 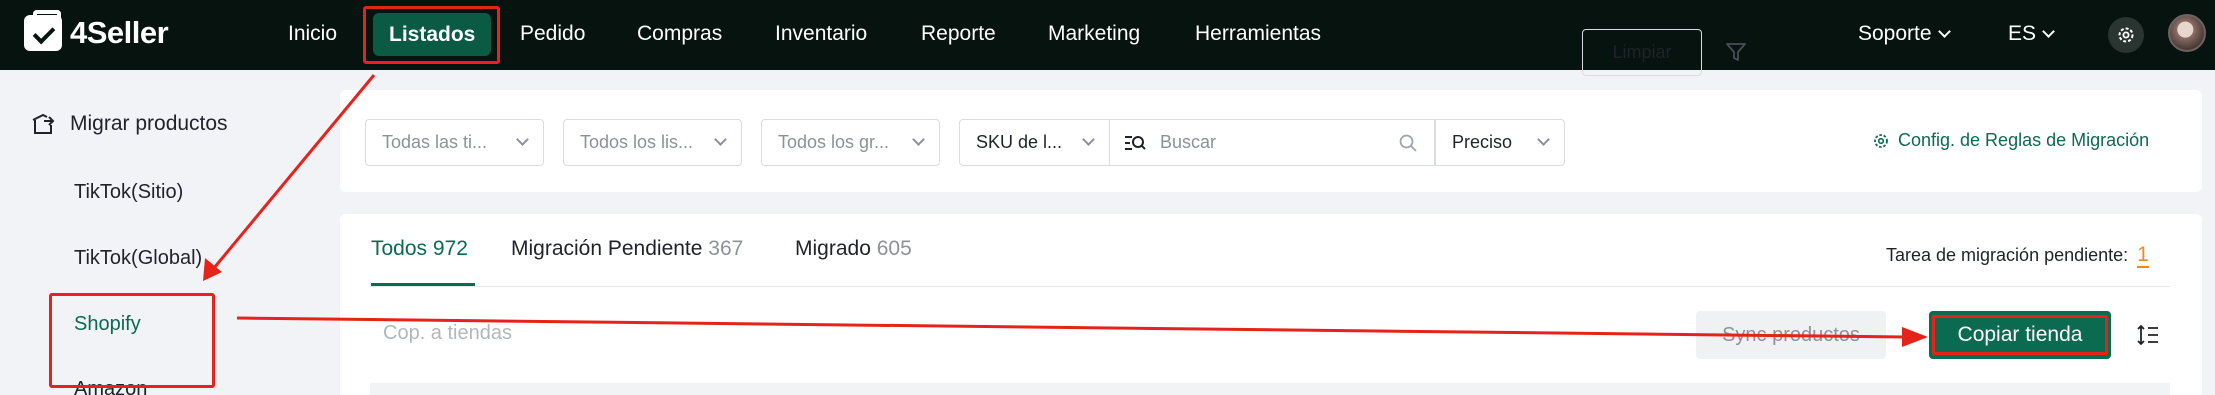 I want to click on arrow-listados-to-shopify, so click(x=294, y=171).